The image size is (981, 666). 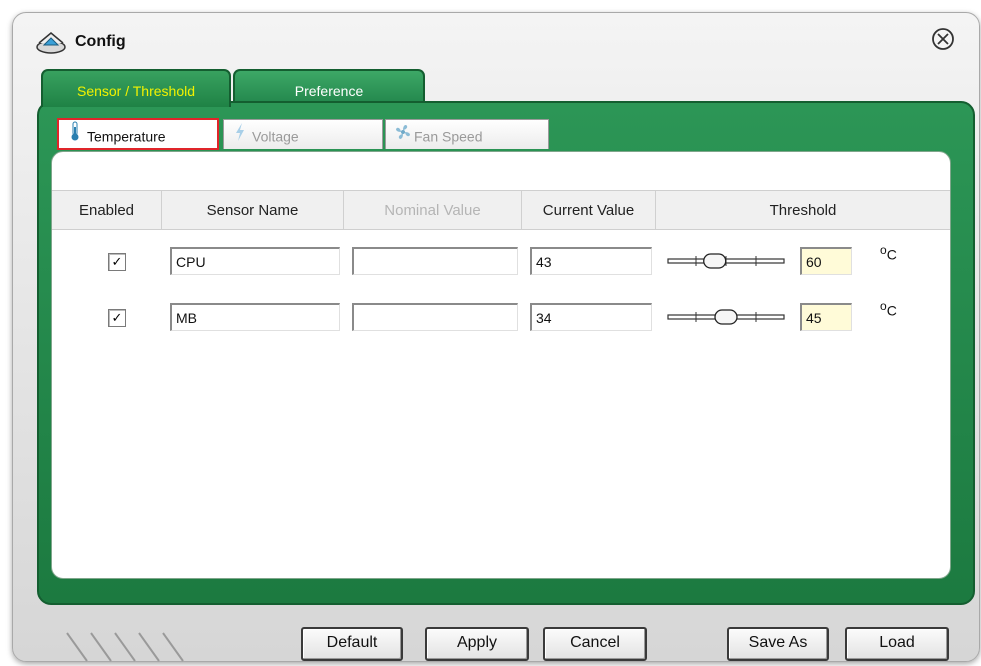 I want to click on column-threshold: Threshold, so click(x=803, y=210).